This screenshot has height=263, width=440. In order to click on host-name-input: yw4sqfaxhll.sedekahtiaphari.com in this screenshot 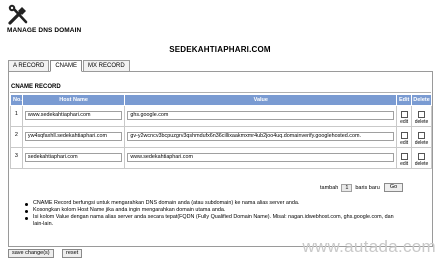, I will do `click(73, 136)`.